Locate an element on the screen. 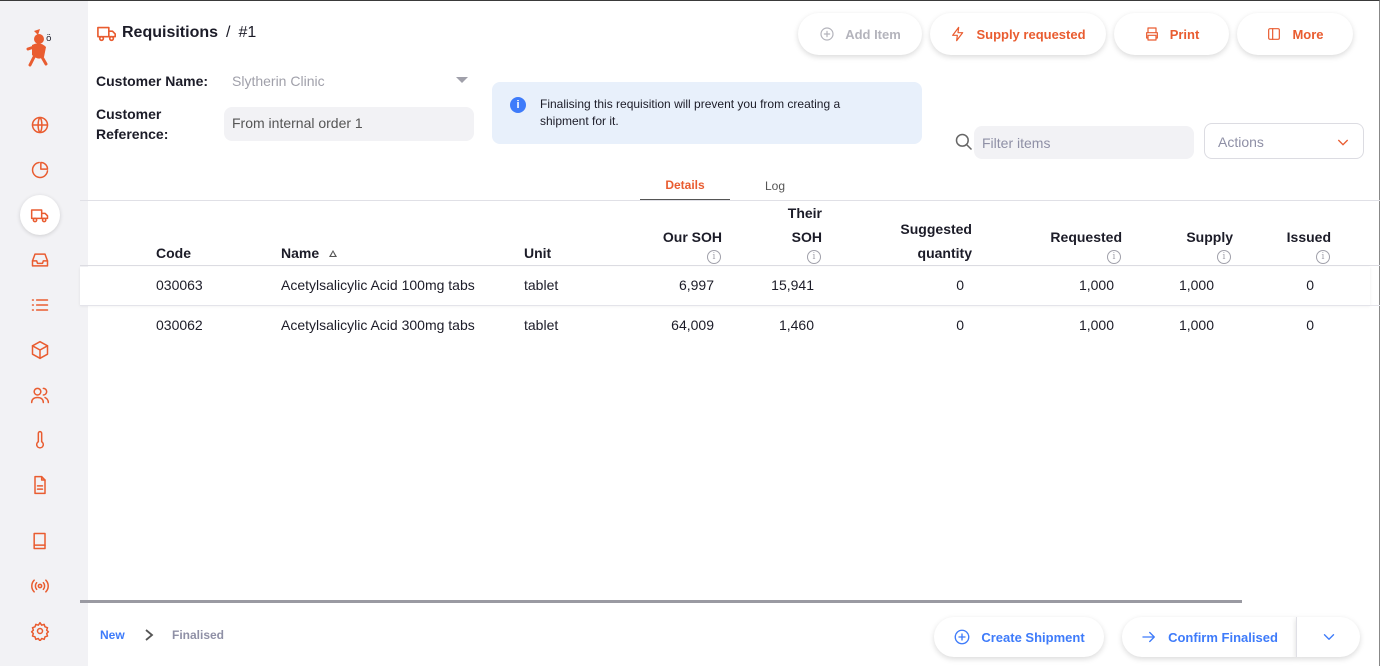 The image size is (1380, 666). add-item-button: Add Item is located at coordinates (860, 34).